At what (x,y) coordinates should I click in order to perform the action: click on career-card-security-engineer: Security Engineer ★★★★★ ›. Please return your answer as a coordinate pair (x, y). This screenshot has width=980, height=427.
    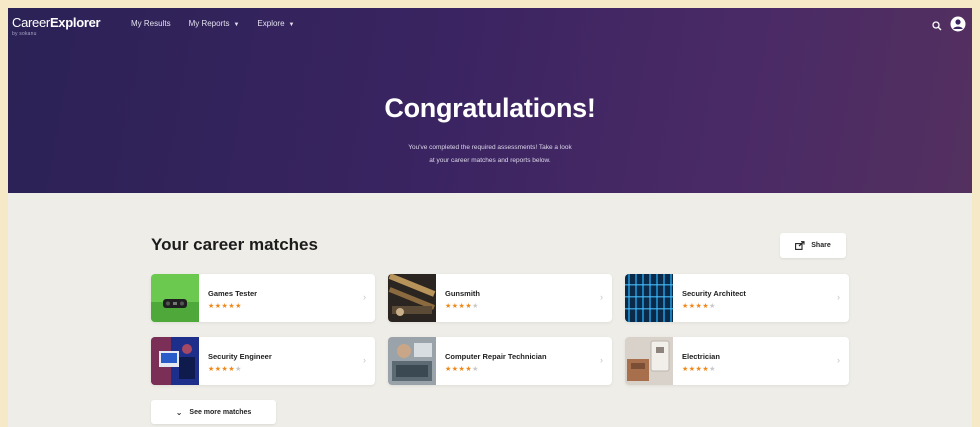
    Looking at the image, I should click on (263, 361).